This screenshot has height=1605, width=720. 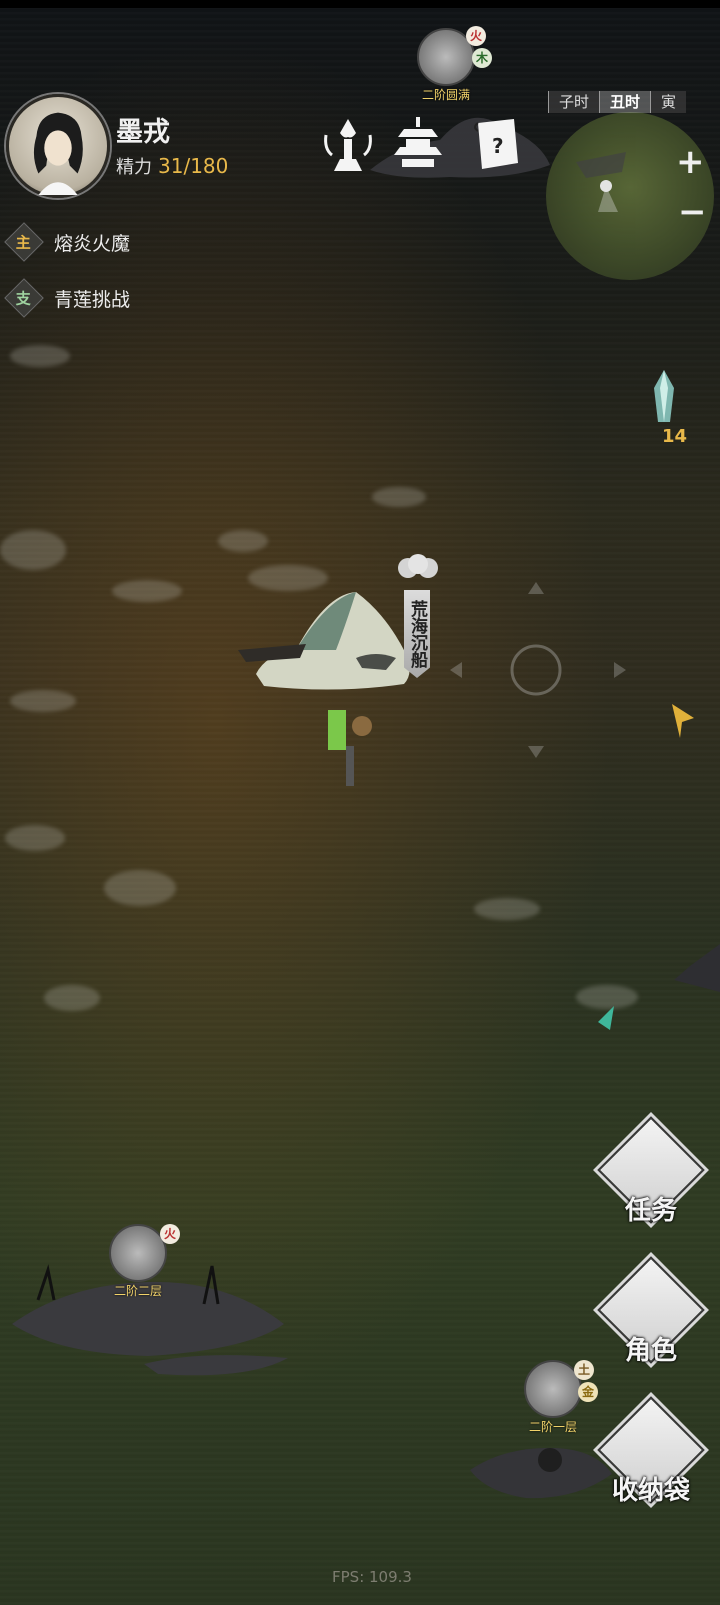 I want to click on teal-direction-marker-icon, so click(x=606, y=1018).